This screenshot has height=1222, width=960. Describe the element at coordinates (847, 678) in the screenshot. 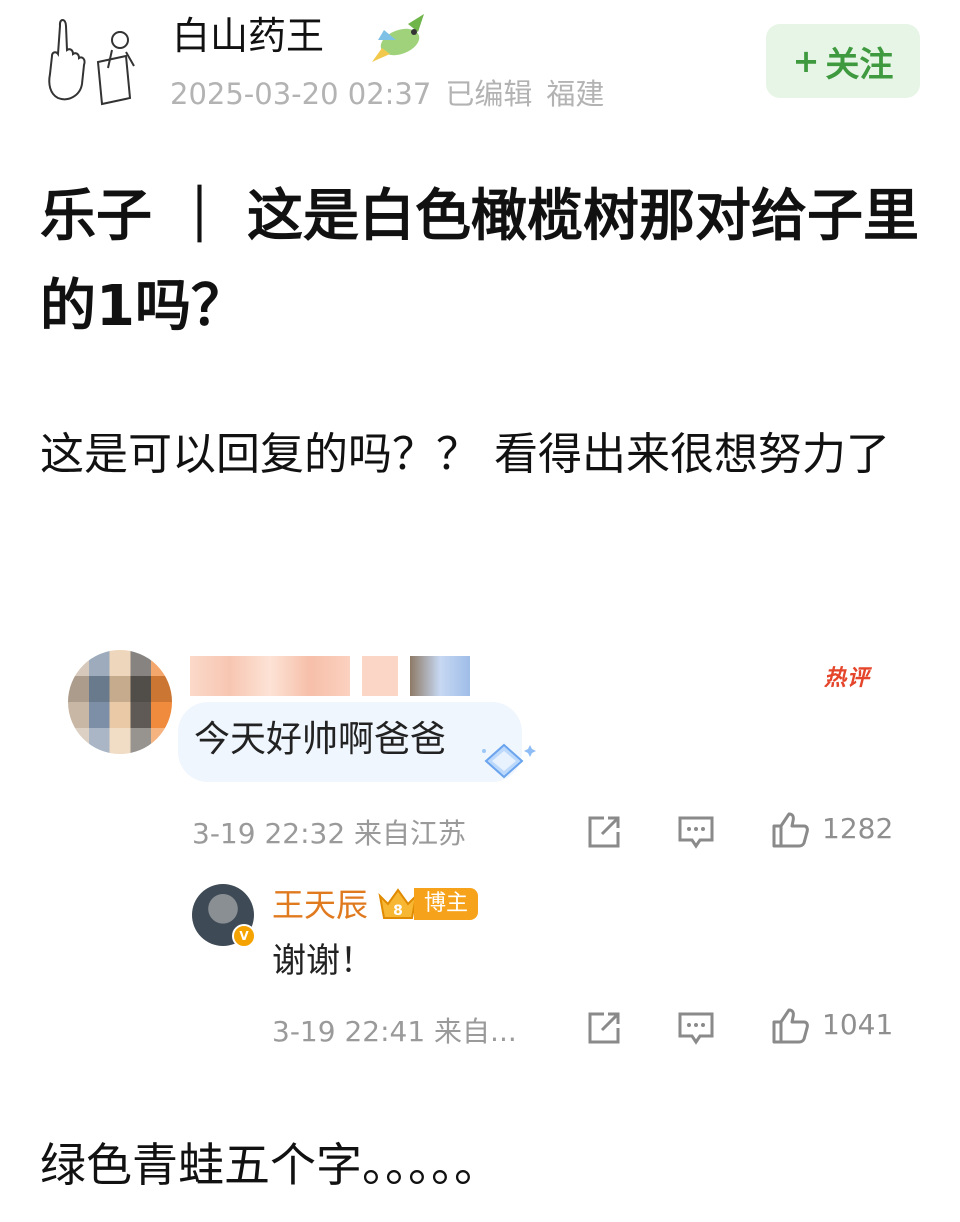

I see `hot-comment-badge: 热评` at that location.